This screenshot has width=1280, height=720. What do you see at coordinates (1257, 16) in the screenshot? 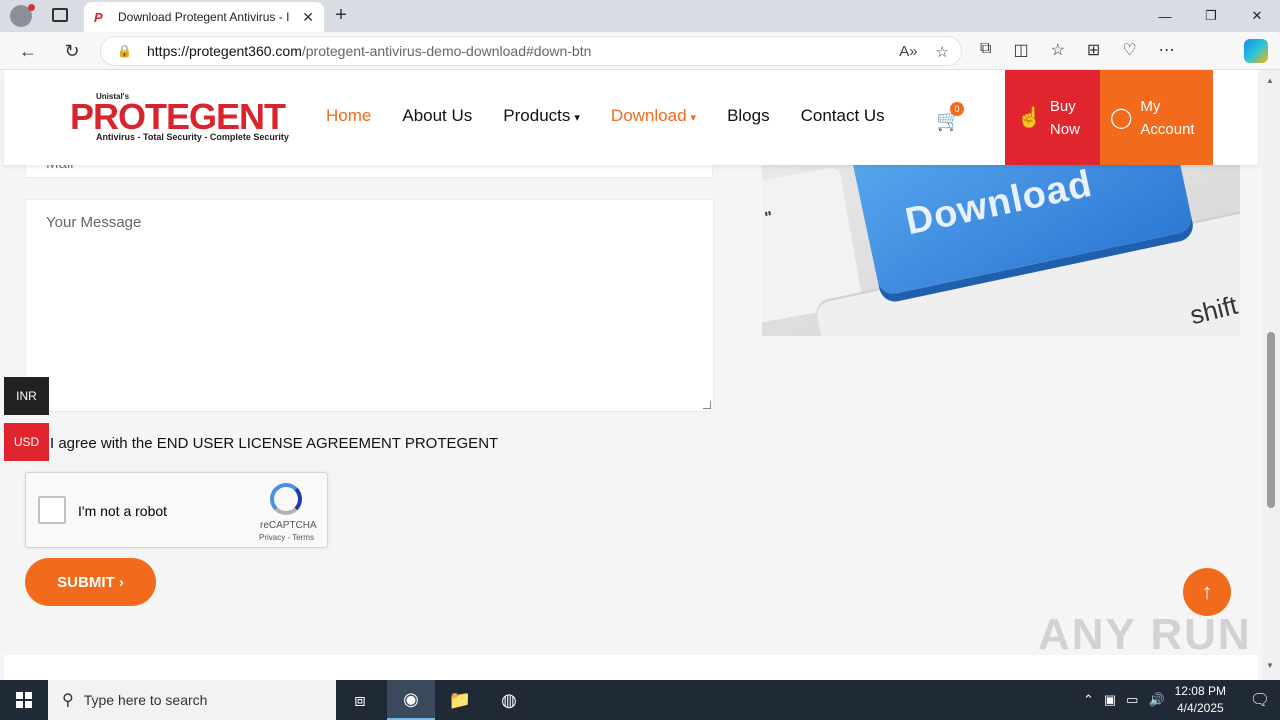
I see `close-window-icon: ✕` at bounding box center [1257, 16].